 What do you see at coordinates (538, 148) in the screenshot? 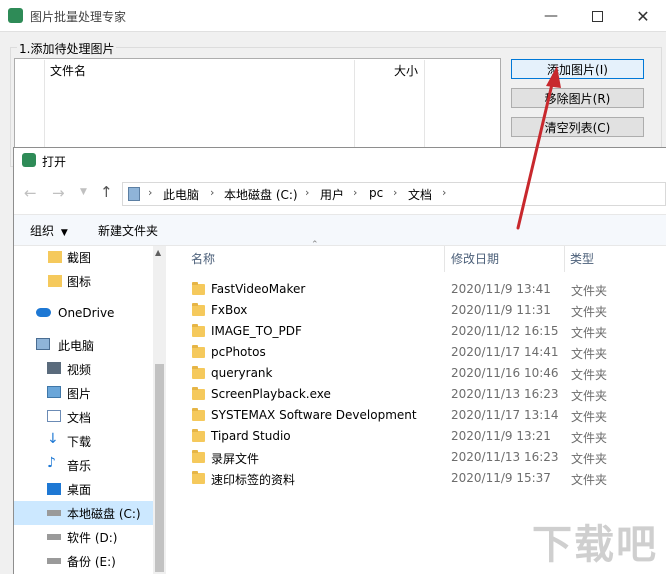
I see `annotation-arrow` at bounding box center [538, 148].